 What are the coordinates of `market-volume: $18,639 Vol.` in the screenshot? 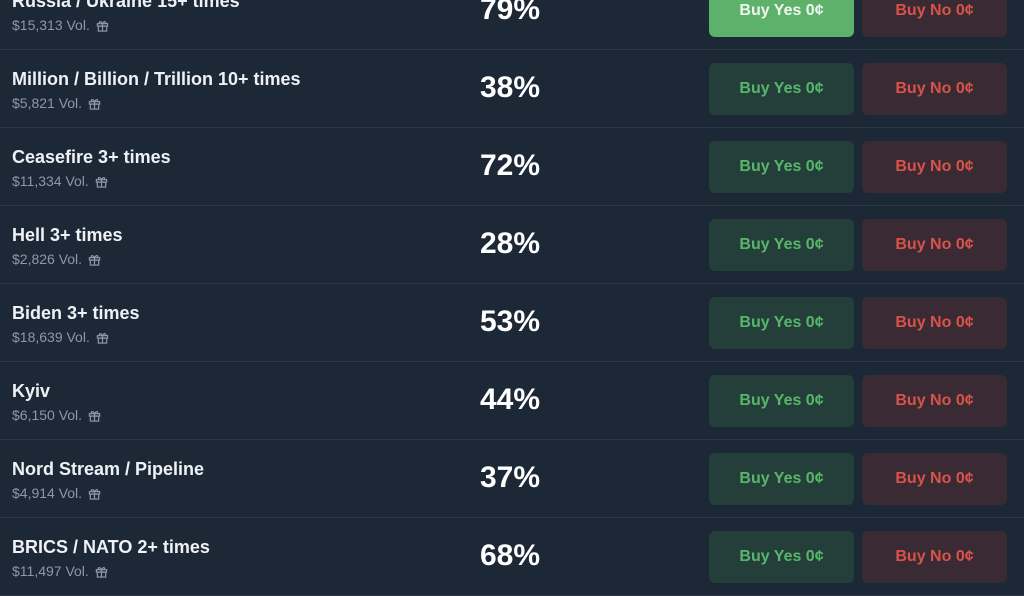 It's located at (51, 337).